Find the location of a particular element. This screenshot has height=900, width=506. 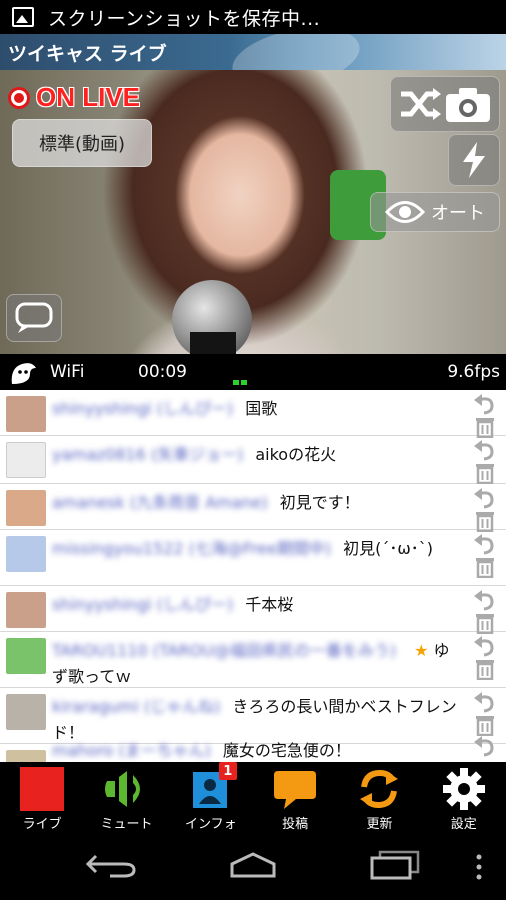

speaker-icon is located at coordinates (123, 788).